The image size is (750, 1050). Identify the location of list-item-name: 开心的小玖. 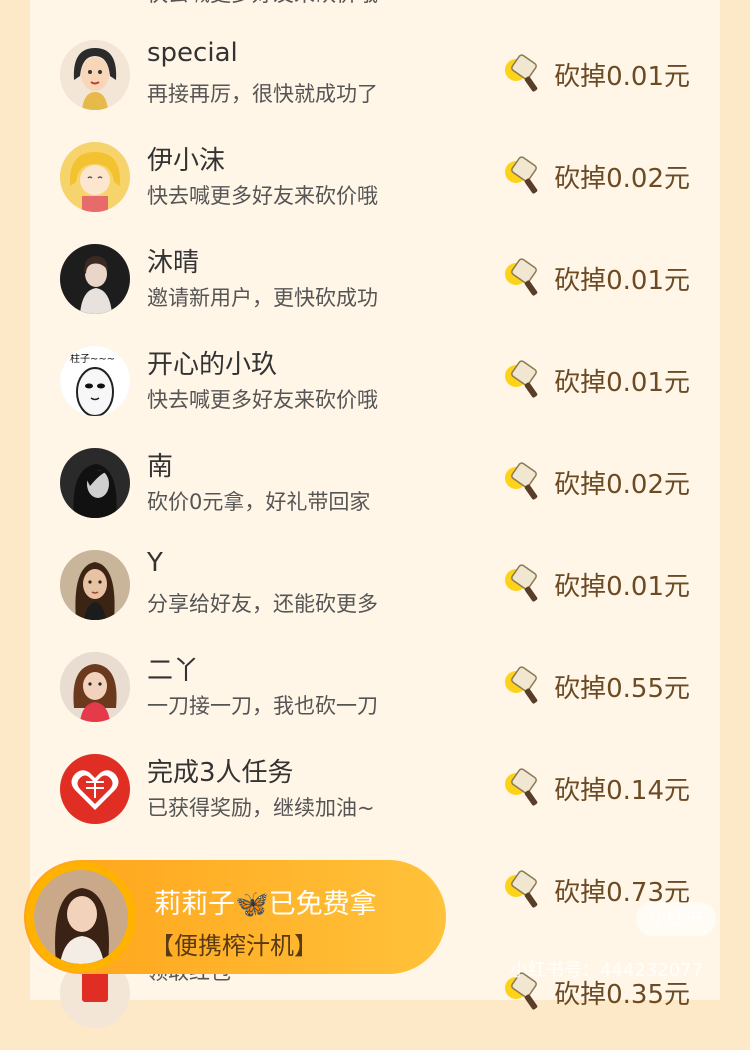
(212, 365).